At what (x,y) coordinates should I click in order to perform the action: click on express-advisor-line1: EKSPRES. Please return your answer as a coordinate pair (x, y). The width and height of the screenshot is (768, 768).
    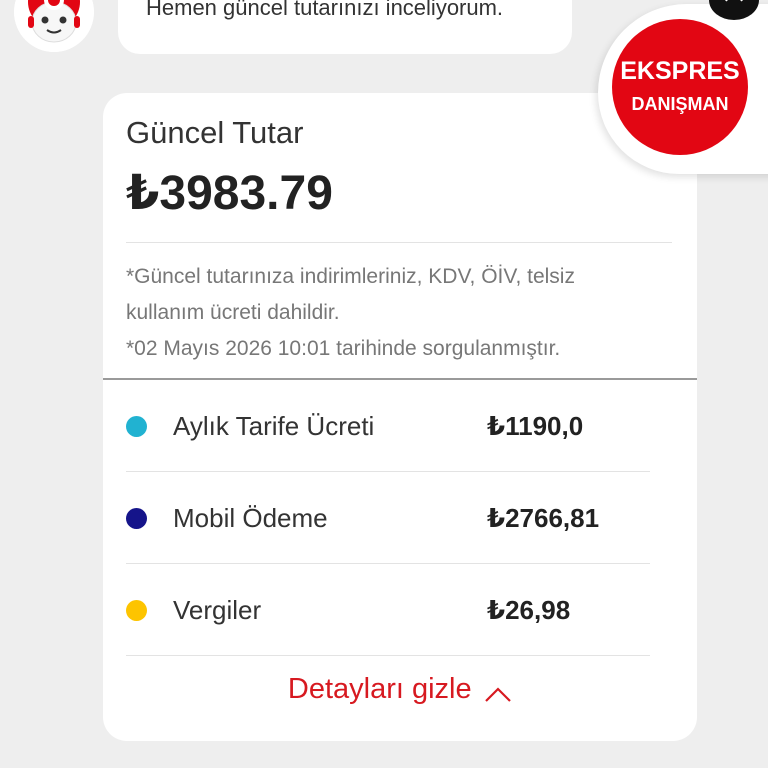
    Looking at the image, I should click on (680, 71).